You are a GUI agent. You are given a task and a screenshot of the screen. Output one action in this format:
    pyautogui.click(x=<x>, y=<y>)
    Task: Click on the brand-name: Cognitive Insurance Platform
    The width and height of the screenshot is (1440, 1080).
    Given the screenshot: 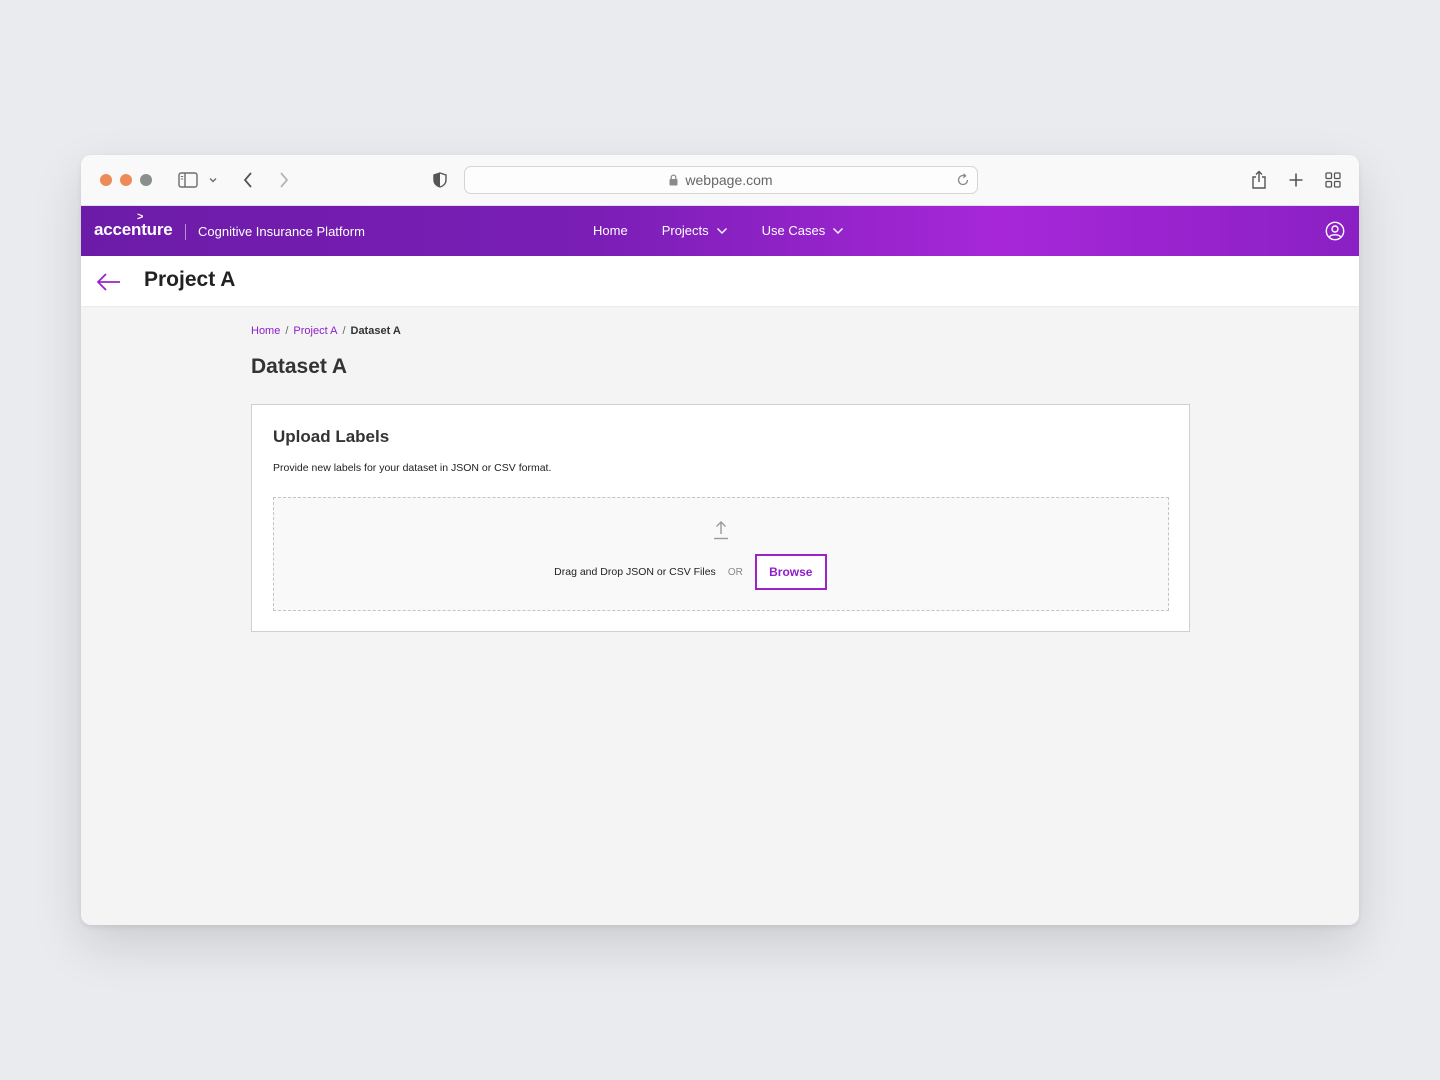 What is the action you would take?
    pyautogui.click(x=281, y=231)
    